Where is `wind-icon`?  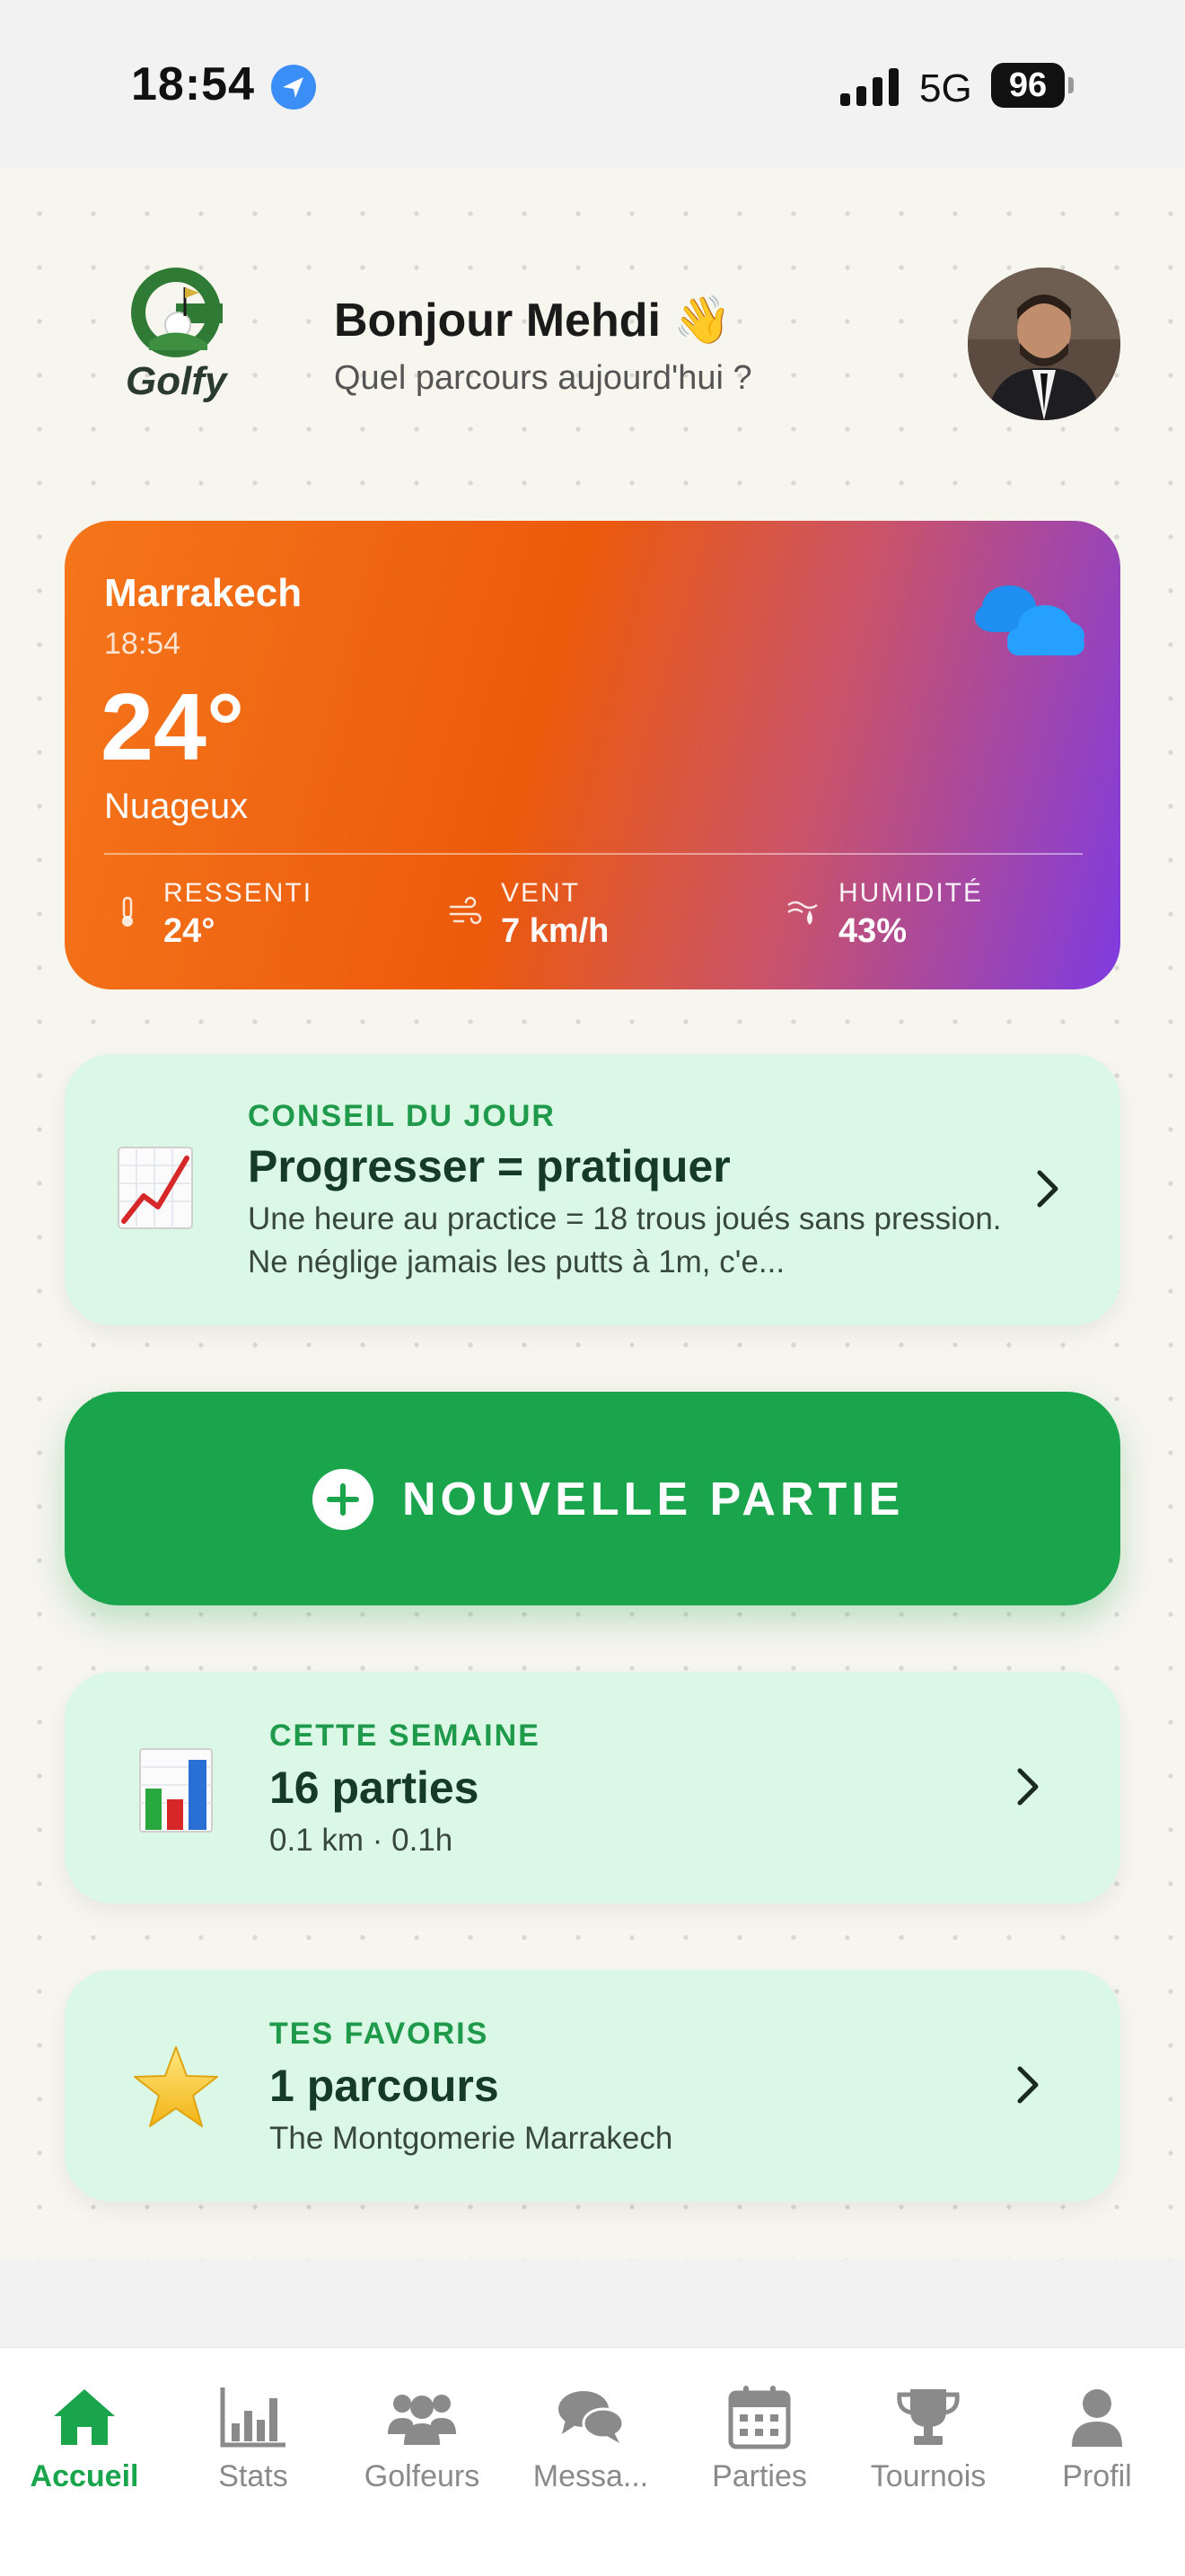
wind-icon is located at coordinates (465, 910).